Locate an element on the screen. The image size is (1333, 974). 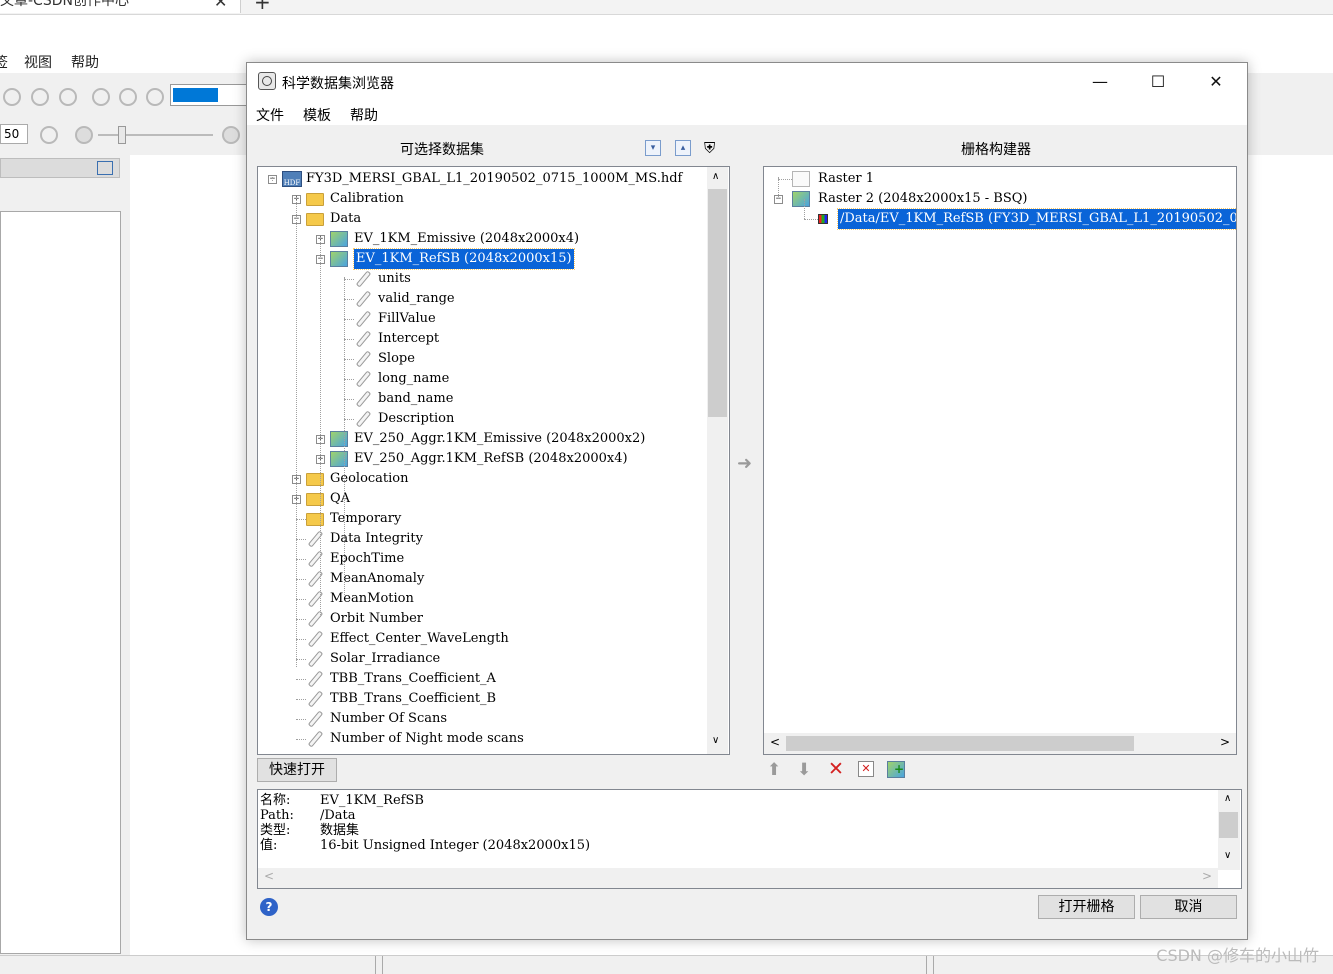
menu-help: 帮助 is located at coordinates (364, 115).